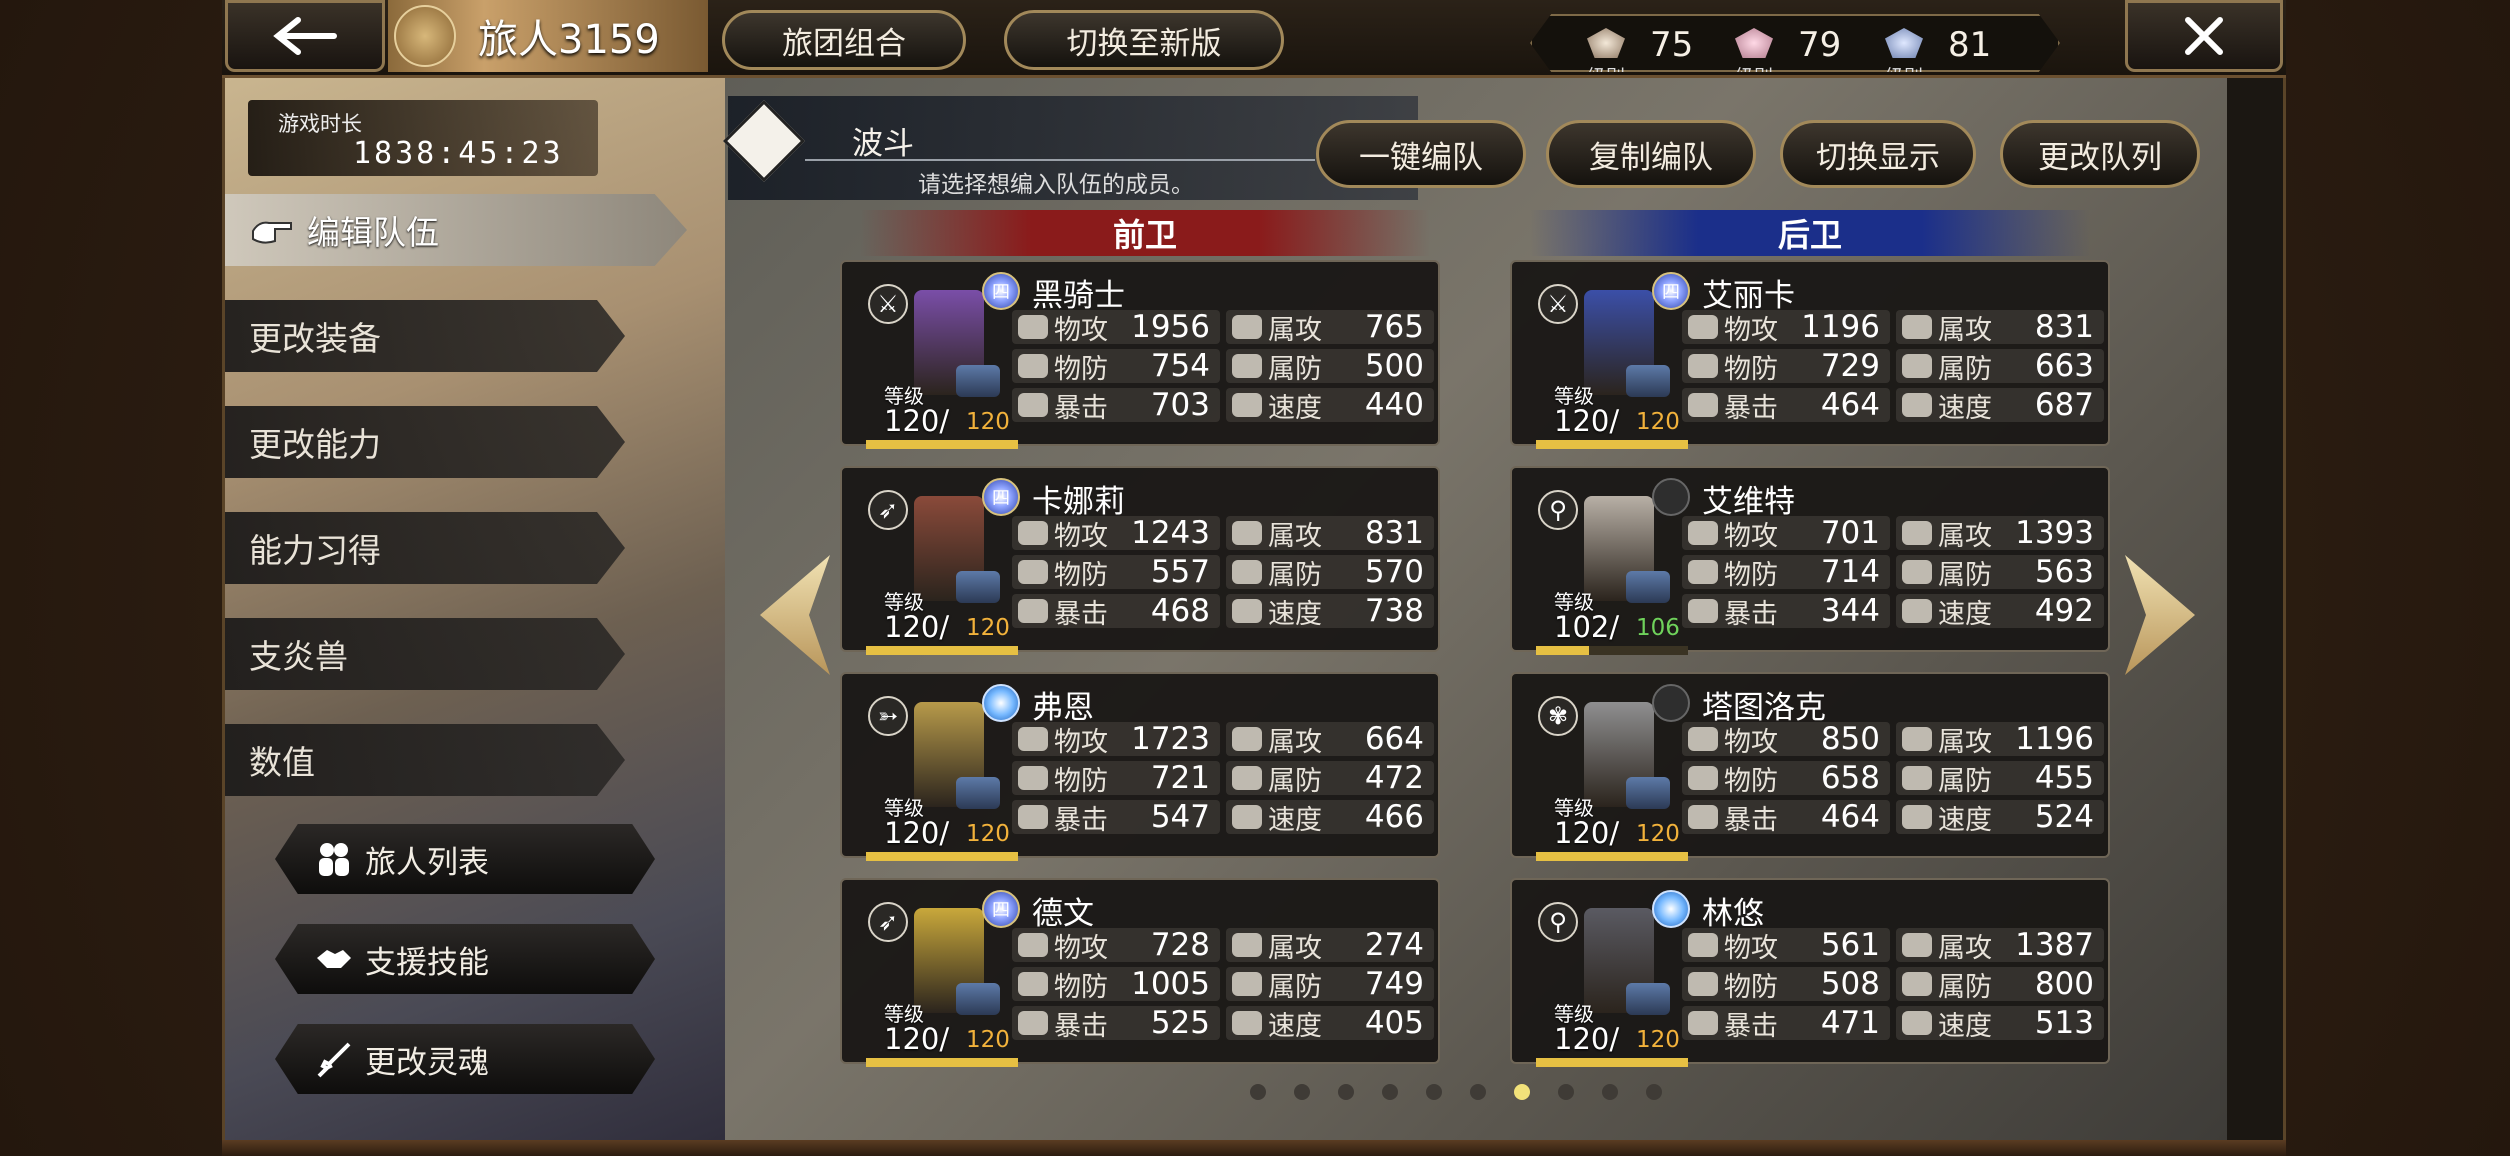 This screenshot has height=1156, width=2510. What do you see at coordinates (425, 548) in the screenshot?
I see `menu-learn-abilities: 能力习得` at bounding box center [425, 548].